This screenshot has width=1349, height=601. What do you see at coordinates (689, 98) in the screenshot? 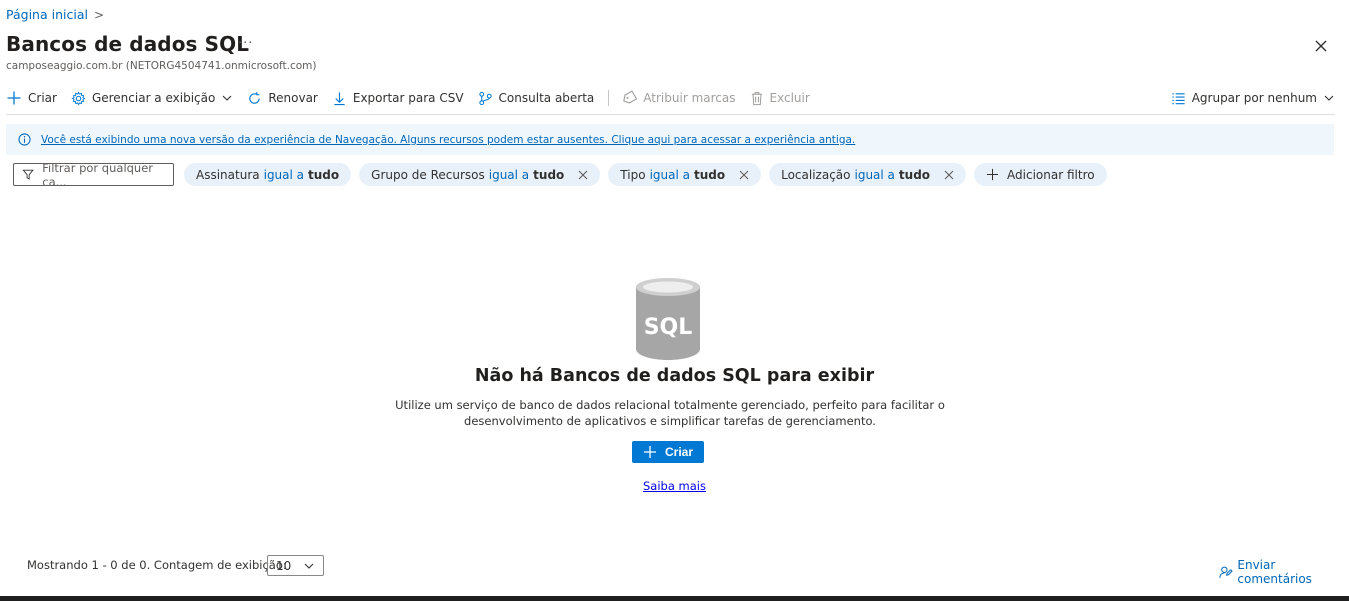
I see `assign-tags-label: Atribuir marcas` at bounding box center [689, 98].